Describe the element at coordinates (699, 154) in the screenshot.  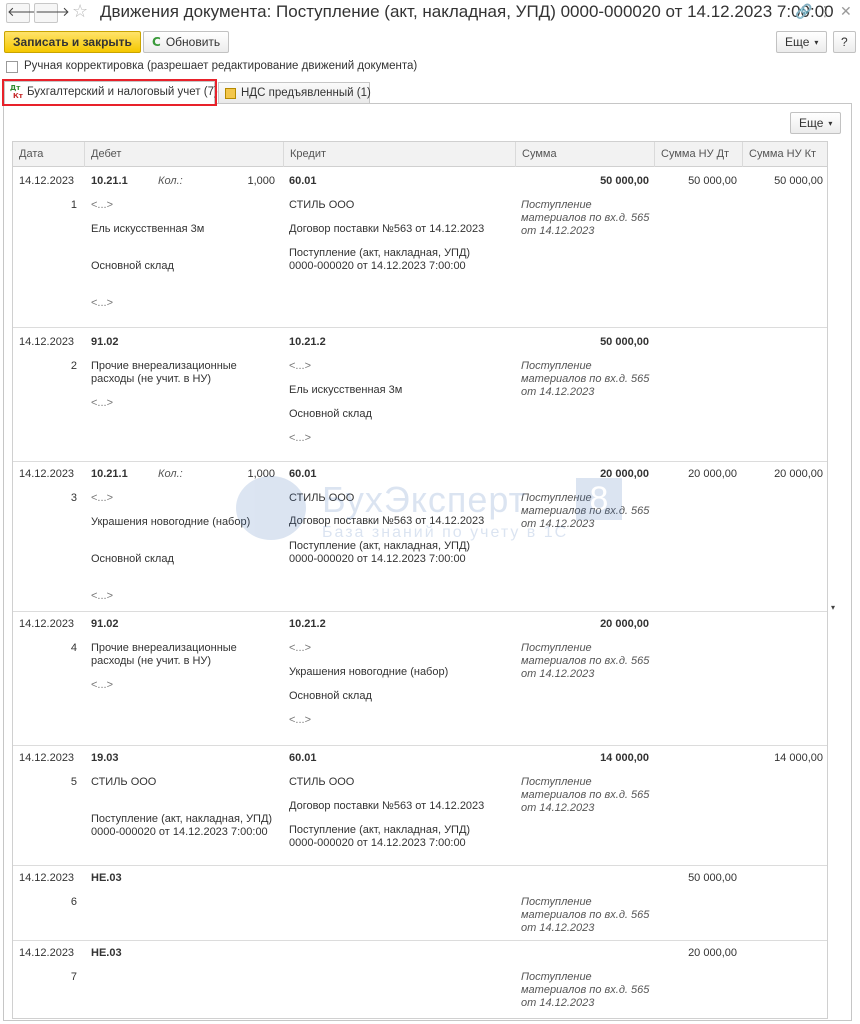
I see `col-sum-nu-dt: Сумма НУ Дт` at that location.